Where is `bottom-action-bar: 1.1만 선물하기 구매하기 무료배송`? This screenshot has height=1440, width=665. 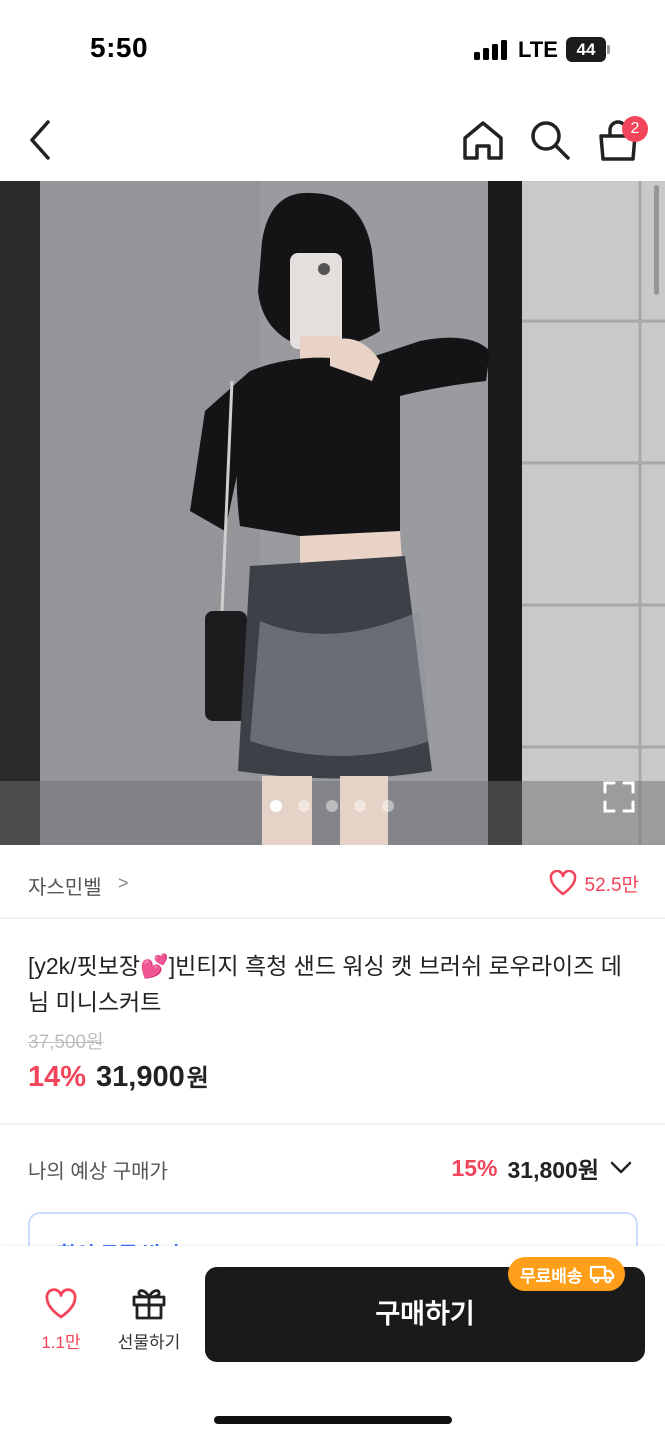
bottom-action-bar: 1.1만 선물하기 구매하기 무료배송 is located at coordinates (332, 1343).